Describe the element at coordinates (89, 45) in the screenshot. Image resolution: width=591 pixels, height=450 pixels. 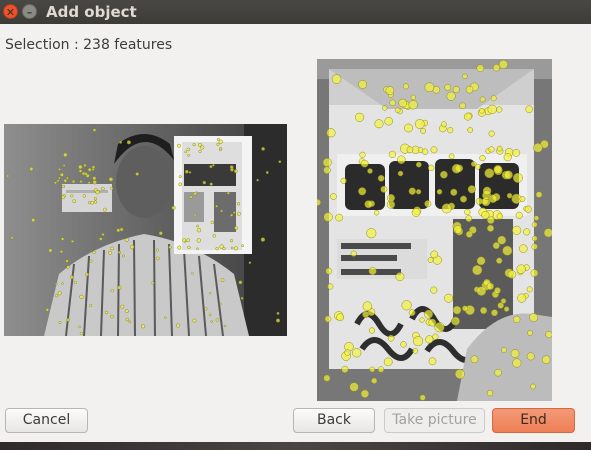
I see `selection-count-label: Selection : 238 features` at that location.